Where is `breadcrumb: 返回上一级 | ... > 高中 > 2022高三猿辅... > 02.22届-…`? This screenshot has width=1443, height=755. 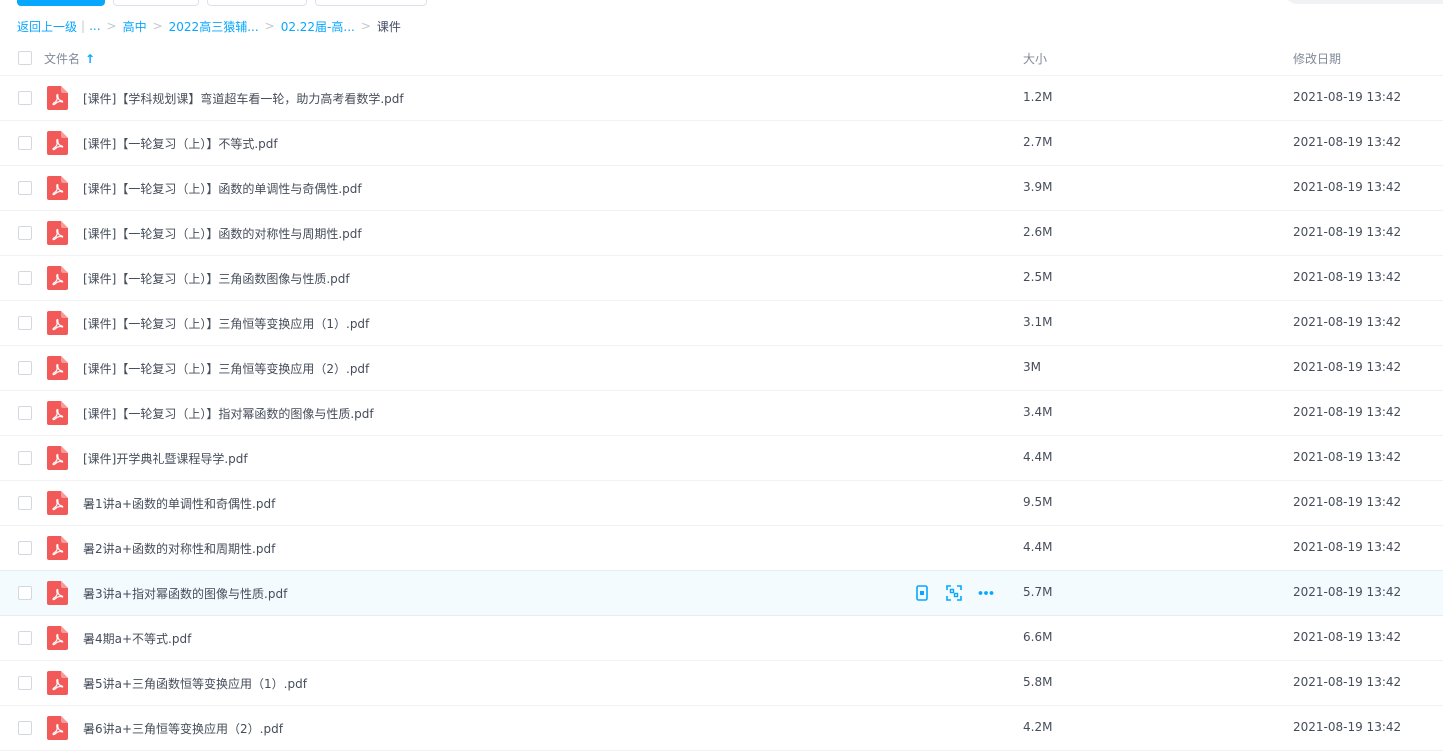 breadcrumb: 返回上一级 | ... > 高中 > 2022高三猿辅... > 02.22届-… is located at coordinates (209, 26).